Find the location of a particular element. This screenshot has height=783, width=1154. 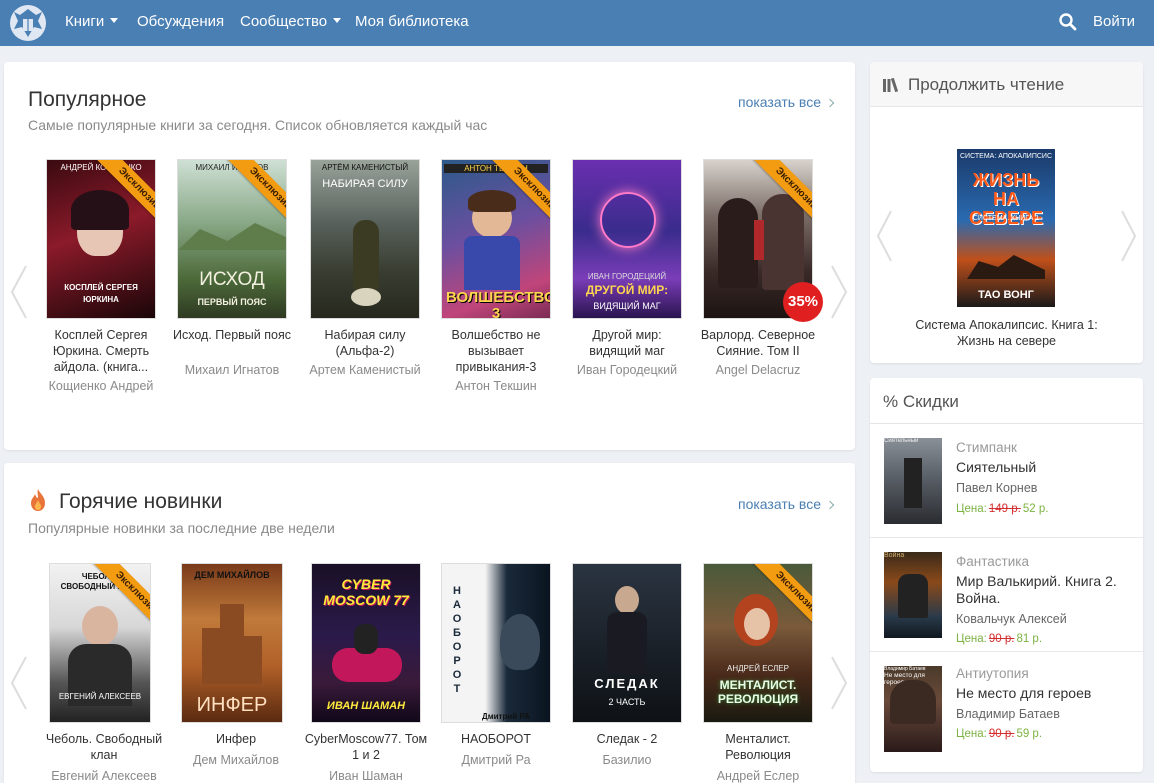

cover-hills is located at coordinates (232, 236).